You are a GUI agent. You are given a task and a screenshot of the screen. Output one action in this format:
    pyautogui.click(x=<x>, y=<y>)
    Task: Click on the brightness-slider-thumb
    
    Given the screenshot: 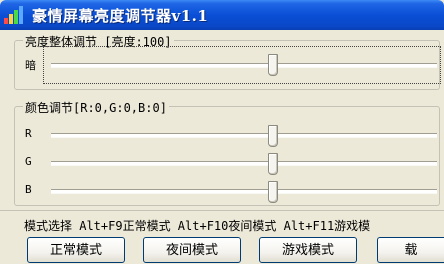 What is the action you would take?
    pyautogui.click(x=273, y=65)
    